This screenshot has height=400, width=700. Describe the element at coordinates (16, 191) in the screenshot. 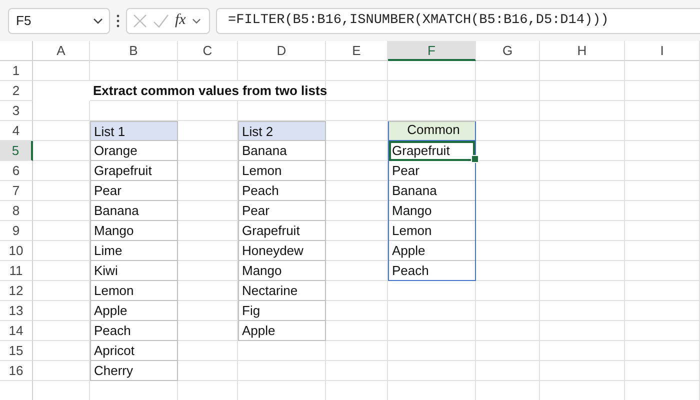

I see `row-header: 7` at that location.